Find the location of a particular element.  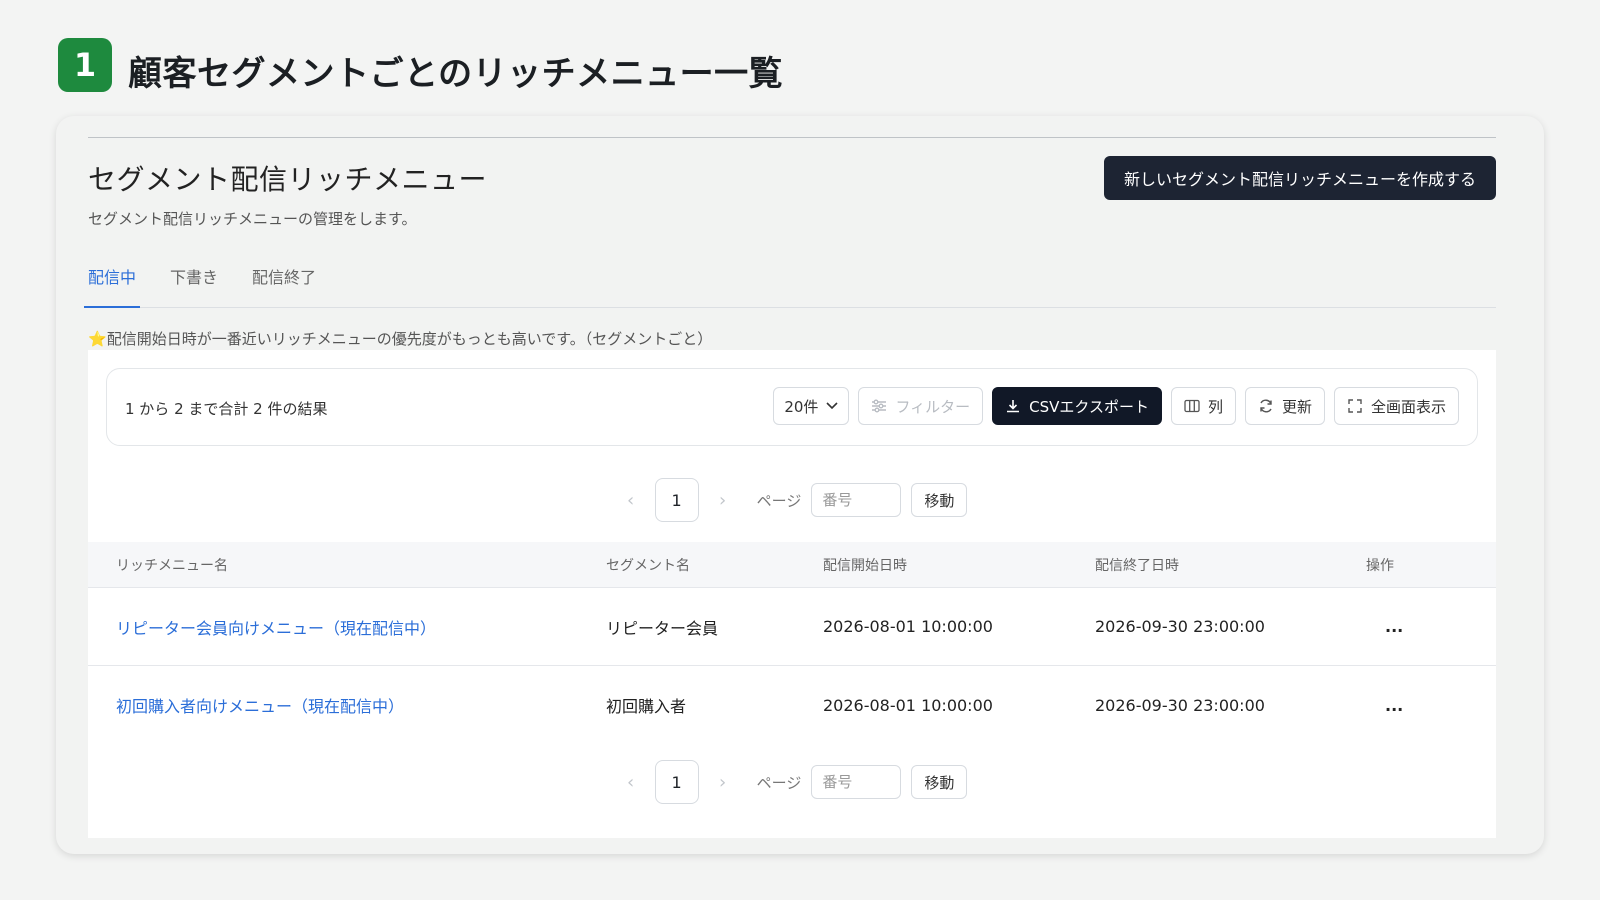

page-size-select: 20件 is located at coordinates (811, 406).